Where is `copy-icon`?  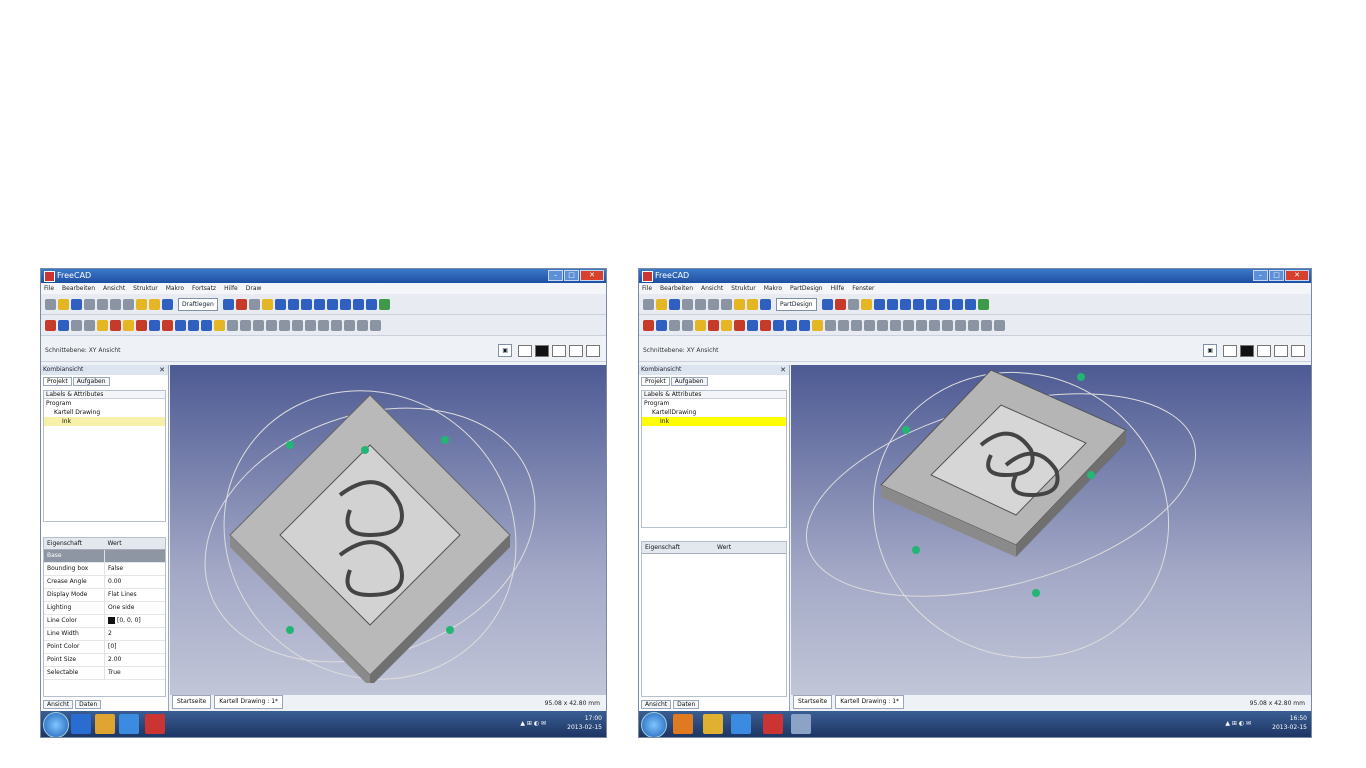 copy-icon is located at coordinates (115, 304).